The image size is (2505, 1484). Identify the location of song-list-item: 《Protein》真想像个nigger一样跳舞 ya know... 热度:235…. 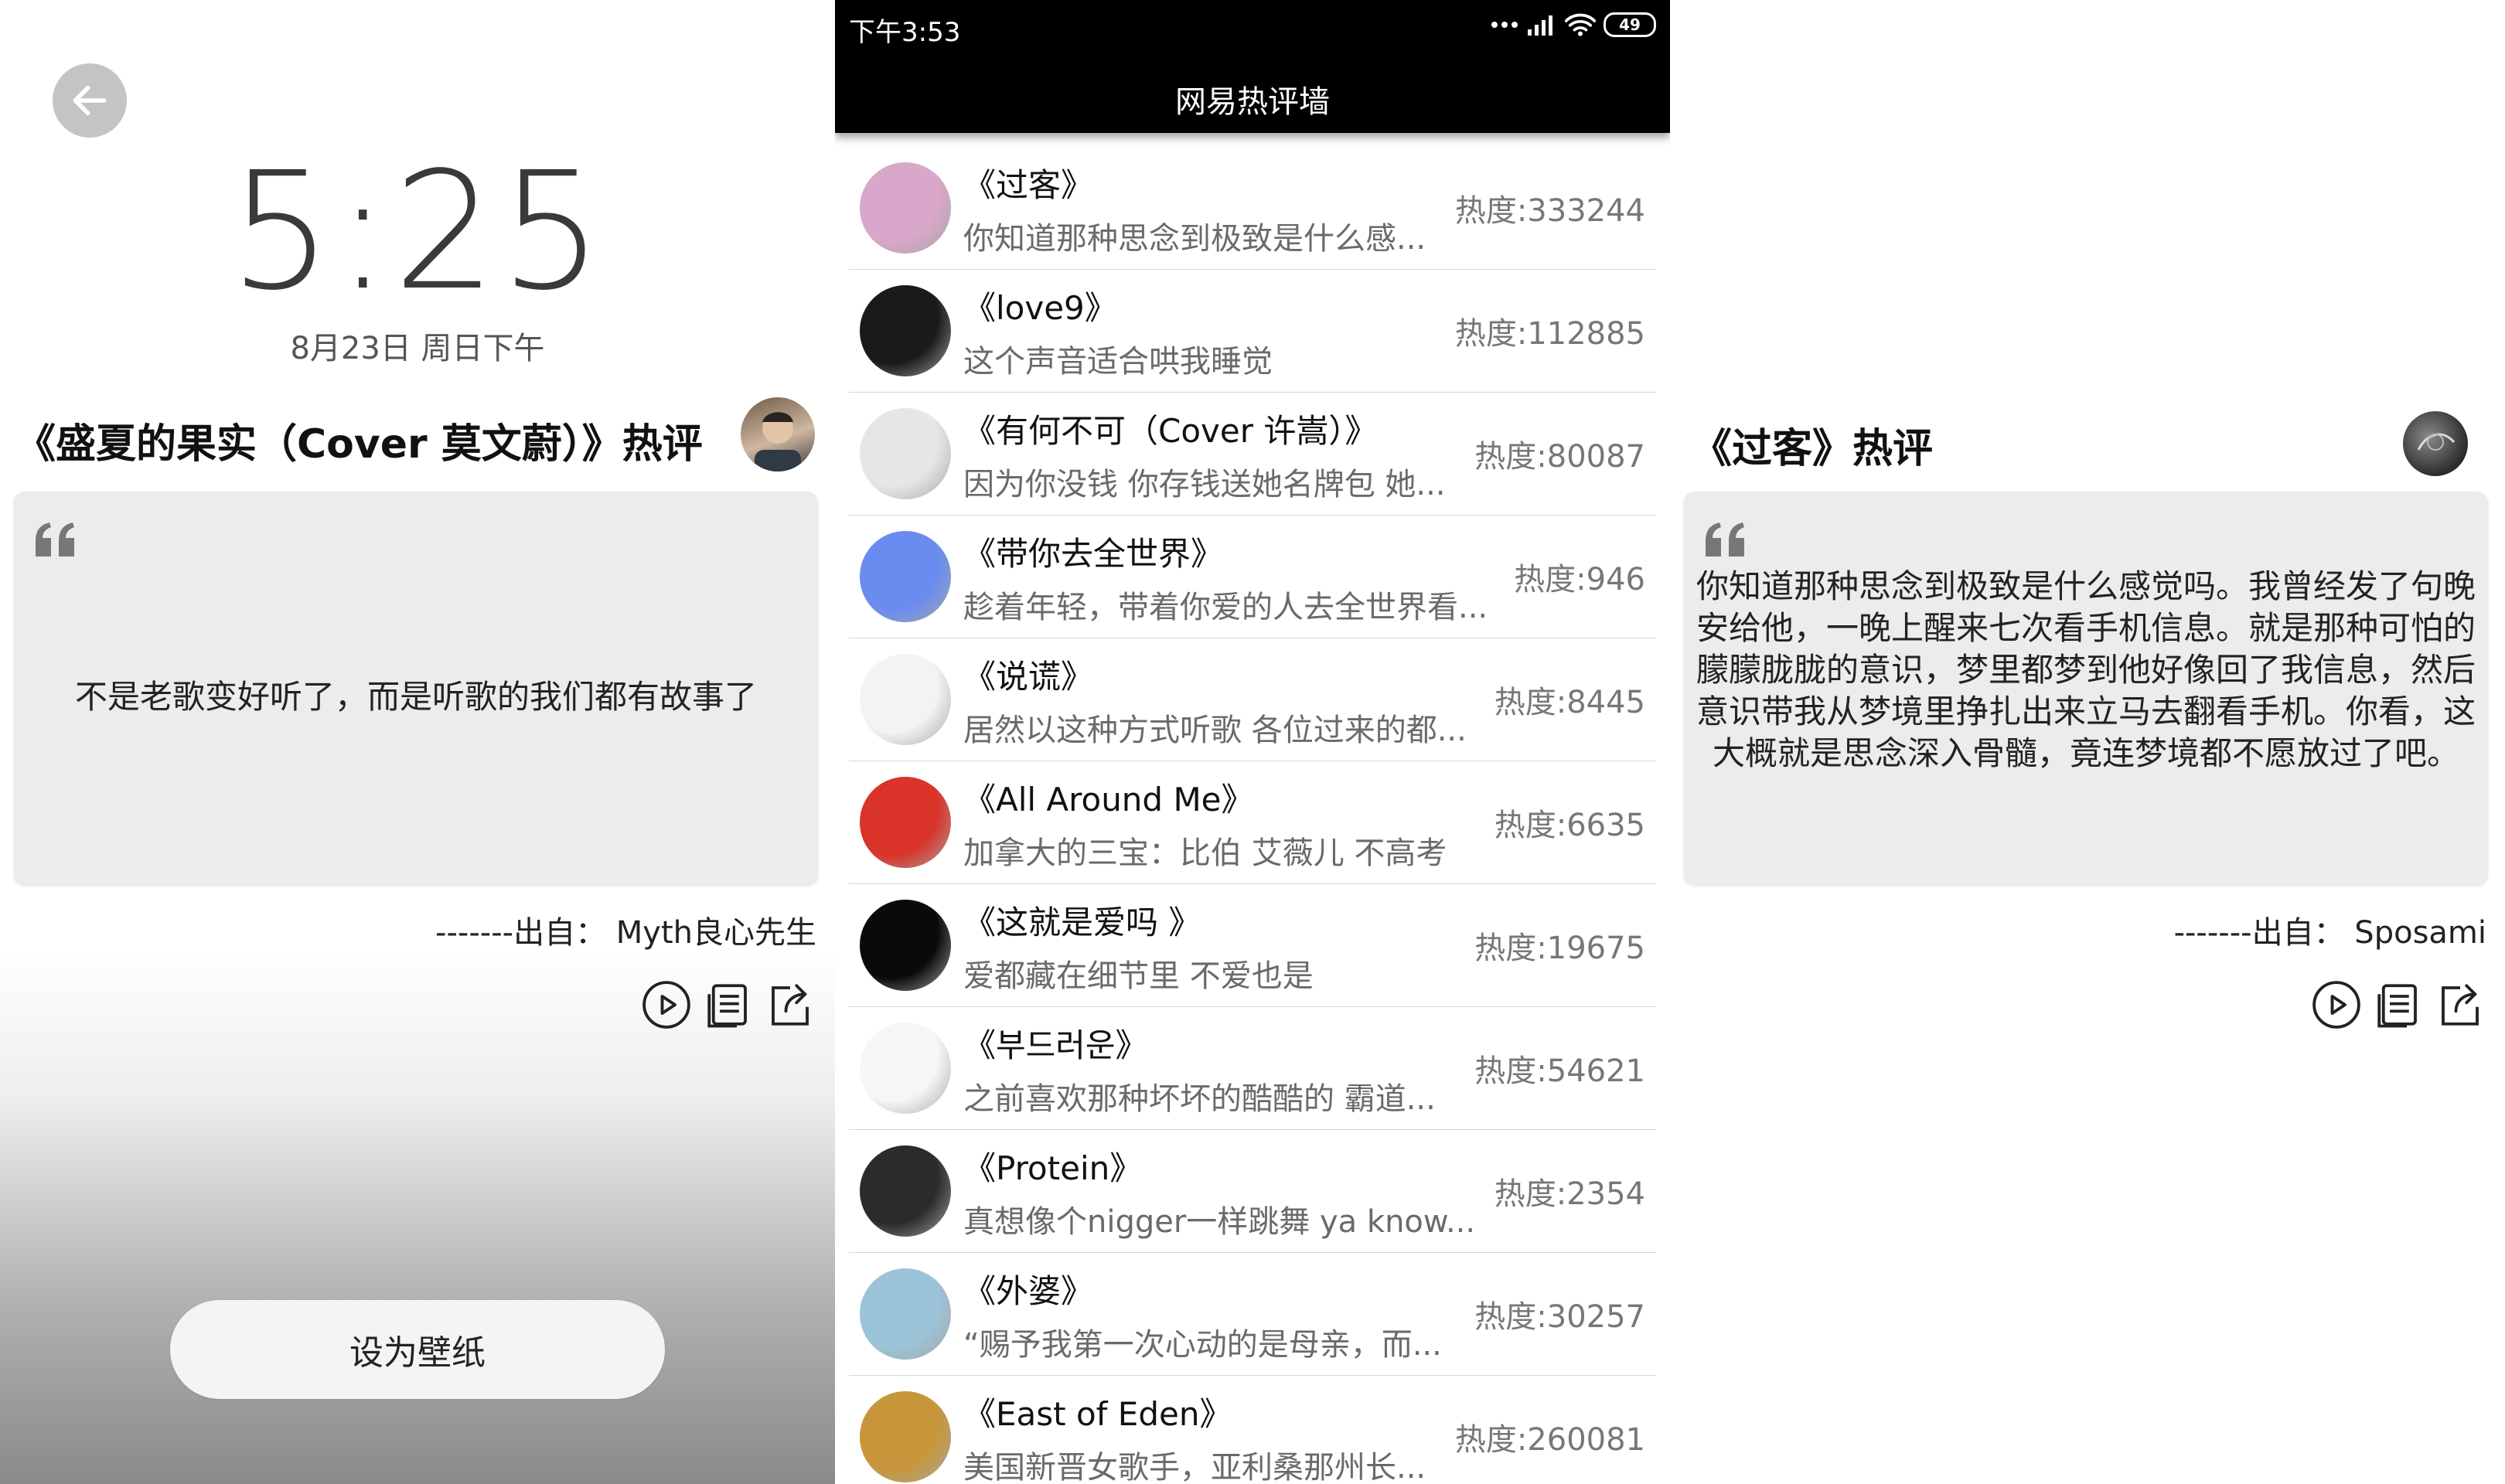
(1252, 1191).